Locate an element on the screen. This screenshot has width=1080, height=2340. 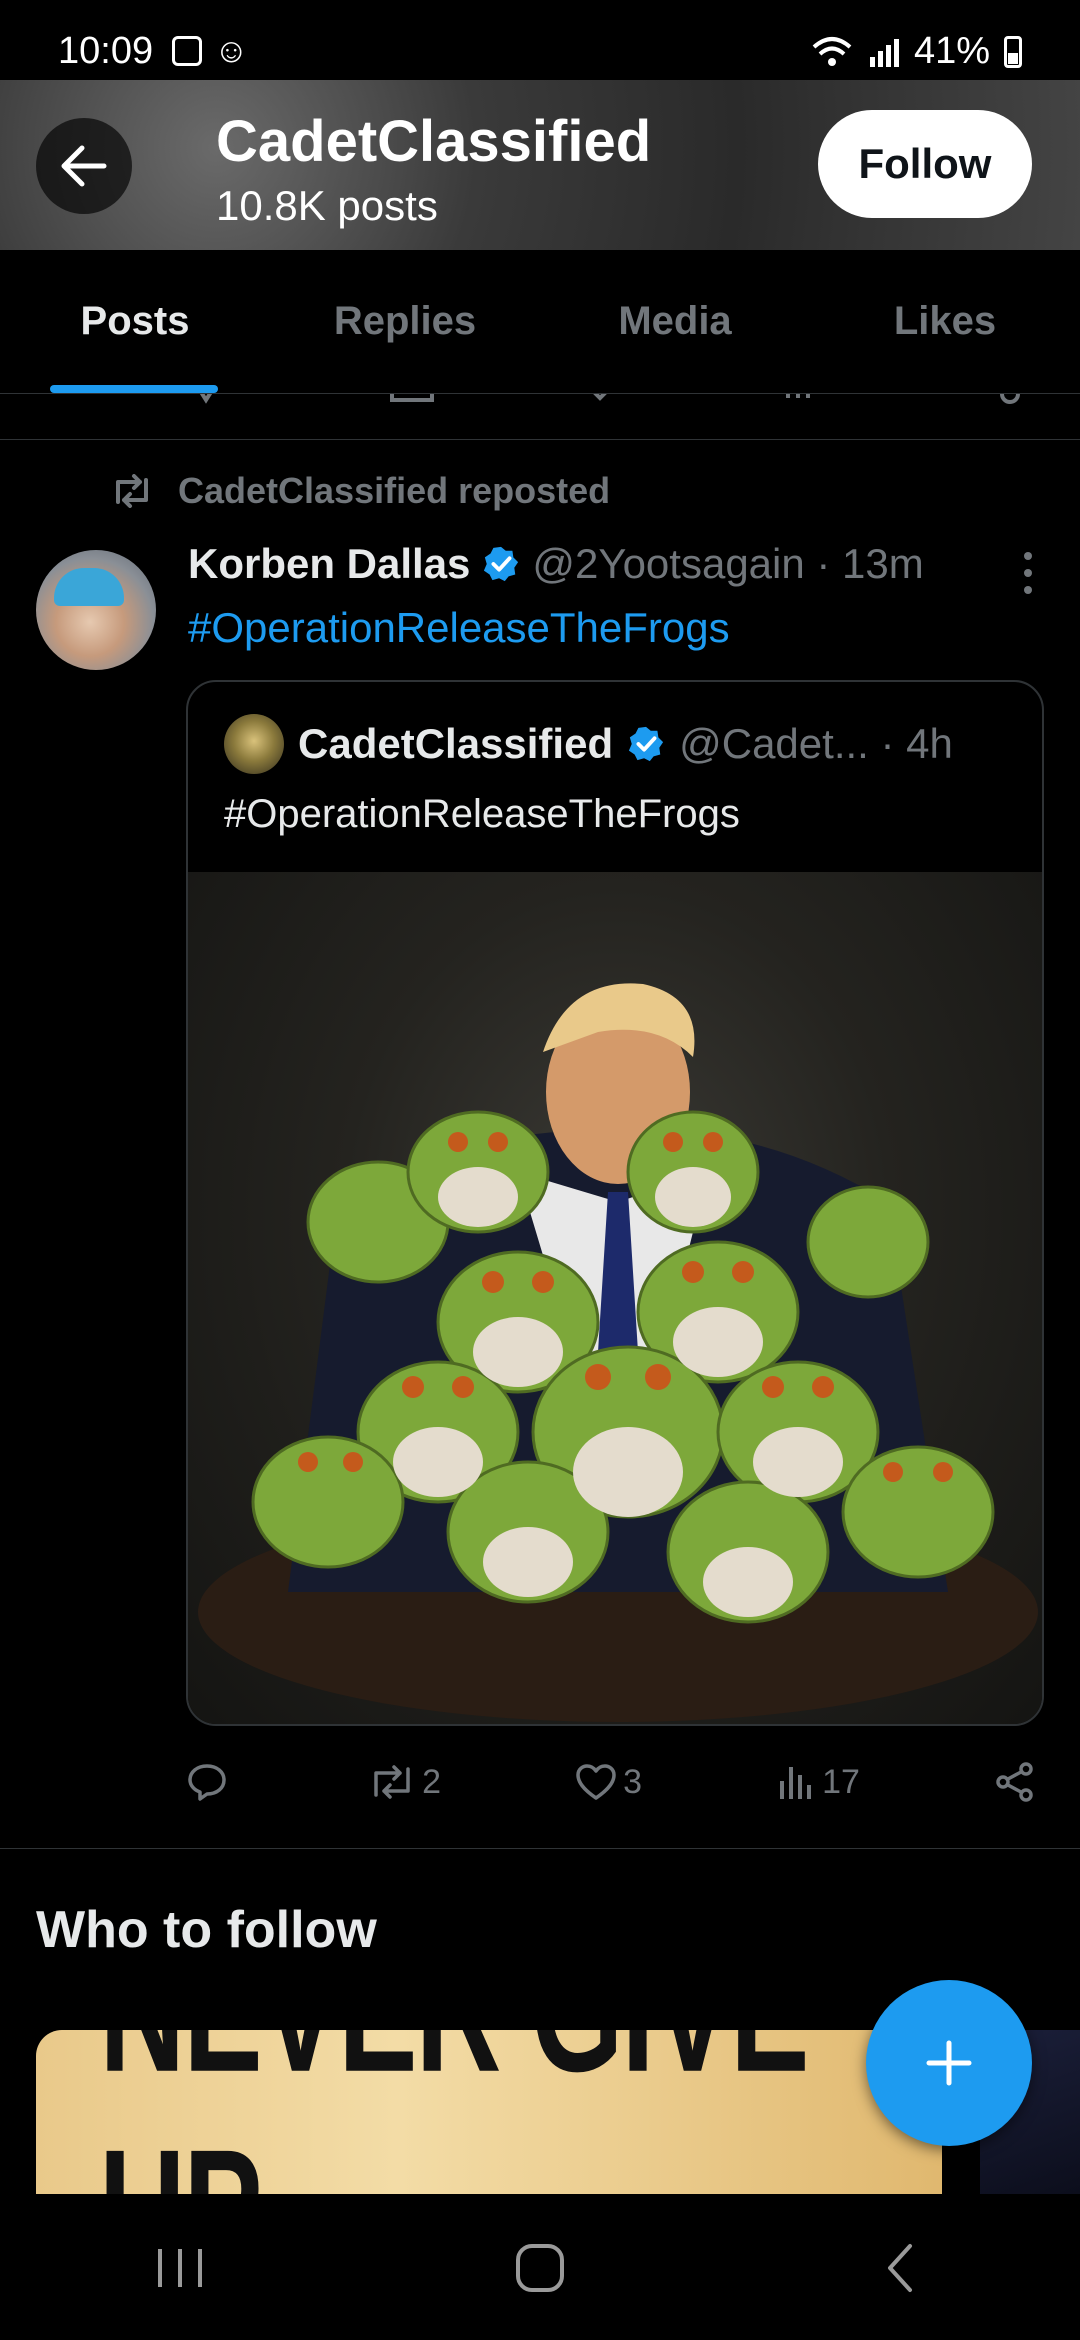
home-icon is located at coordinates (540, 2268).